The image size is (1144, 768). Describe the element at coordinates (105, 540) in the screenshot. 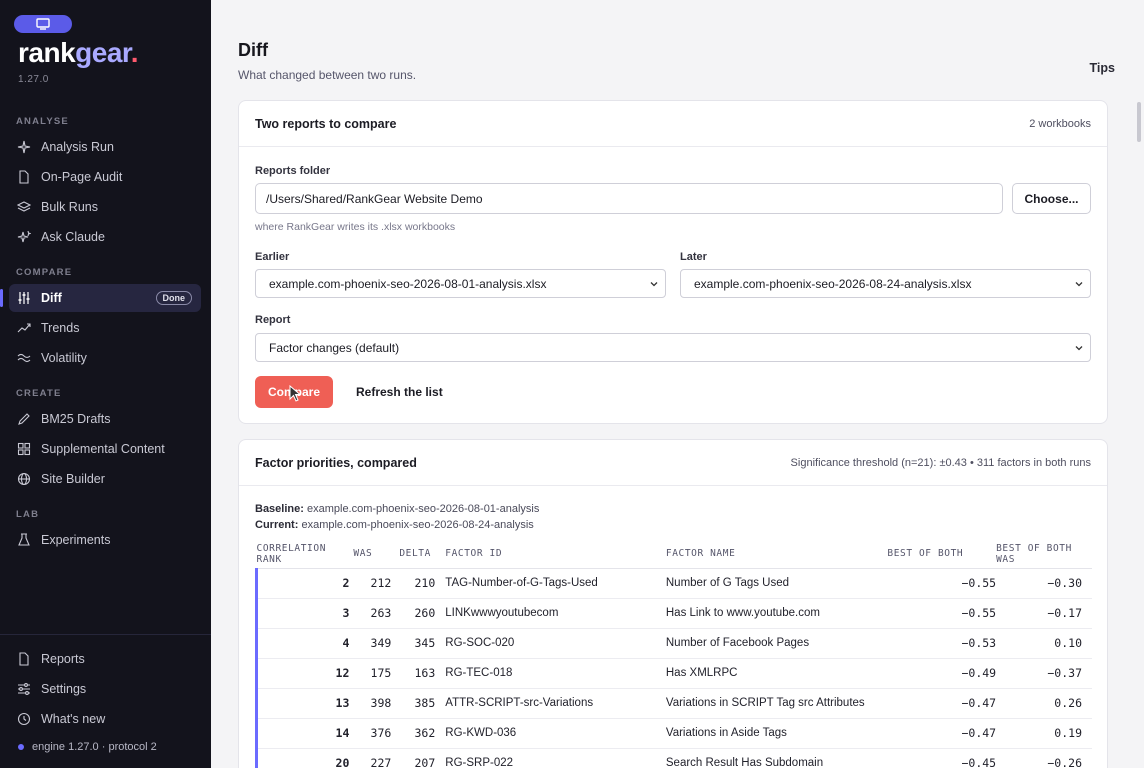

I see `sidebar-item-experiments: Experiments` at that location.